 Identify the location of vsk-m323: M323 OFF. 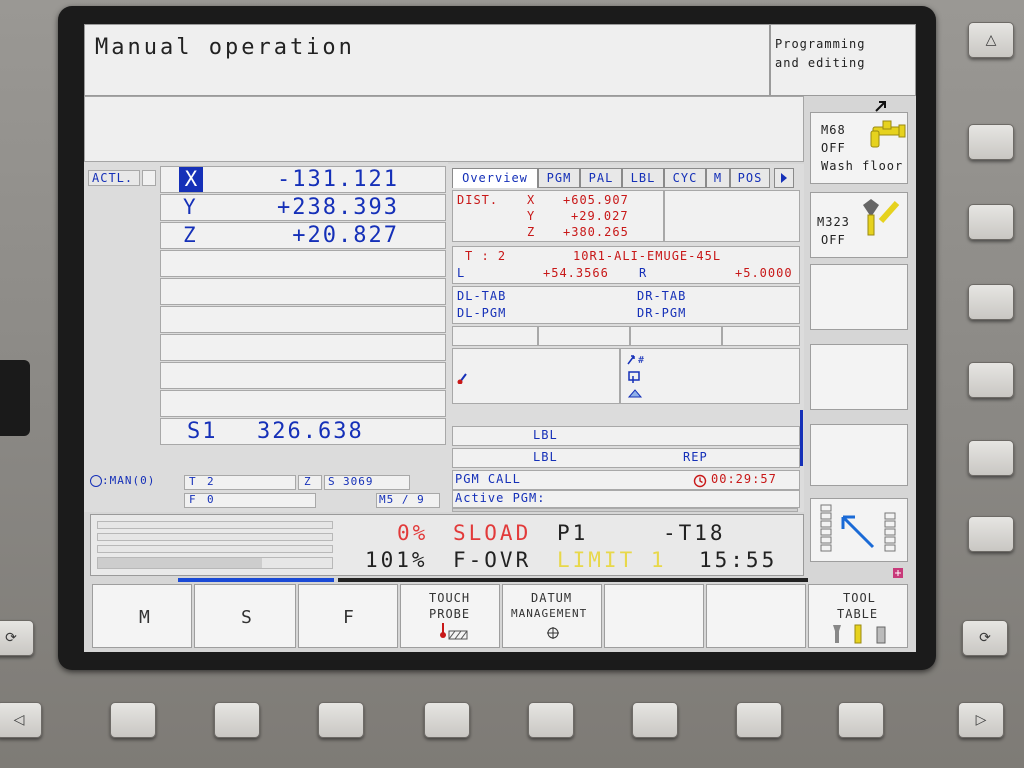
(859, 225).